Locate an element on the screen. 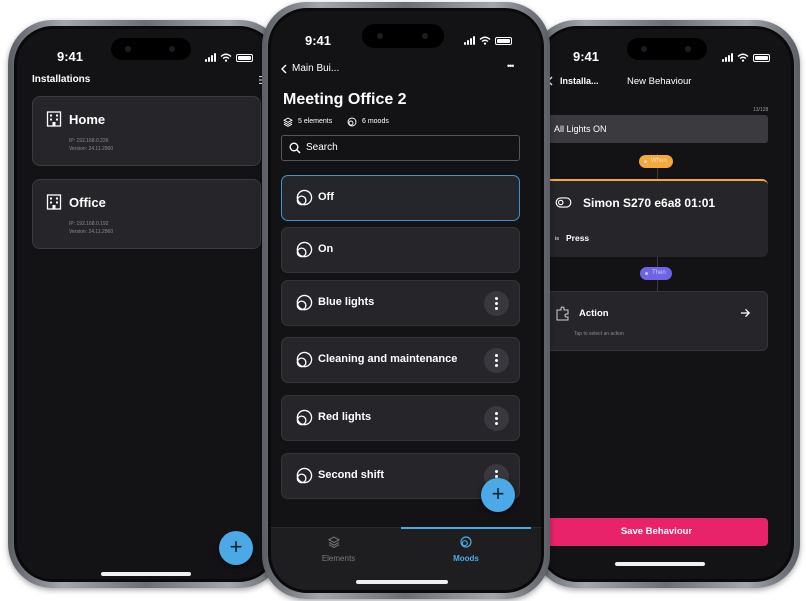 This screenshot has height=601, width=806. mood-label: Blue lights is located at coordinates (346, 302).